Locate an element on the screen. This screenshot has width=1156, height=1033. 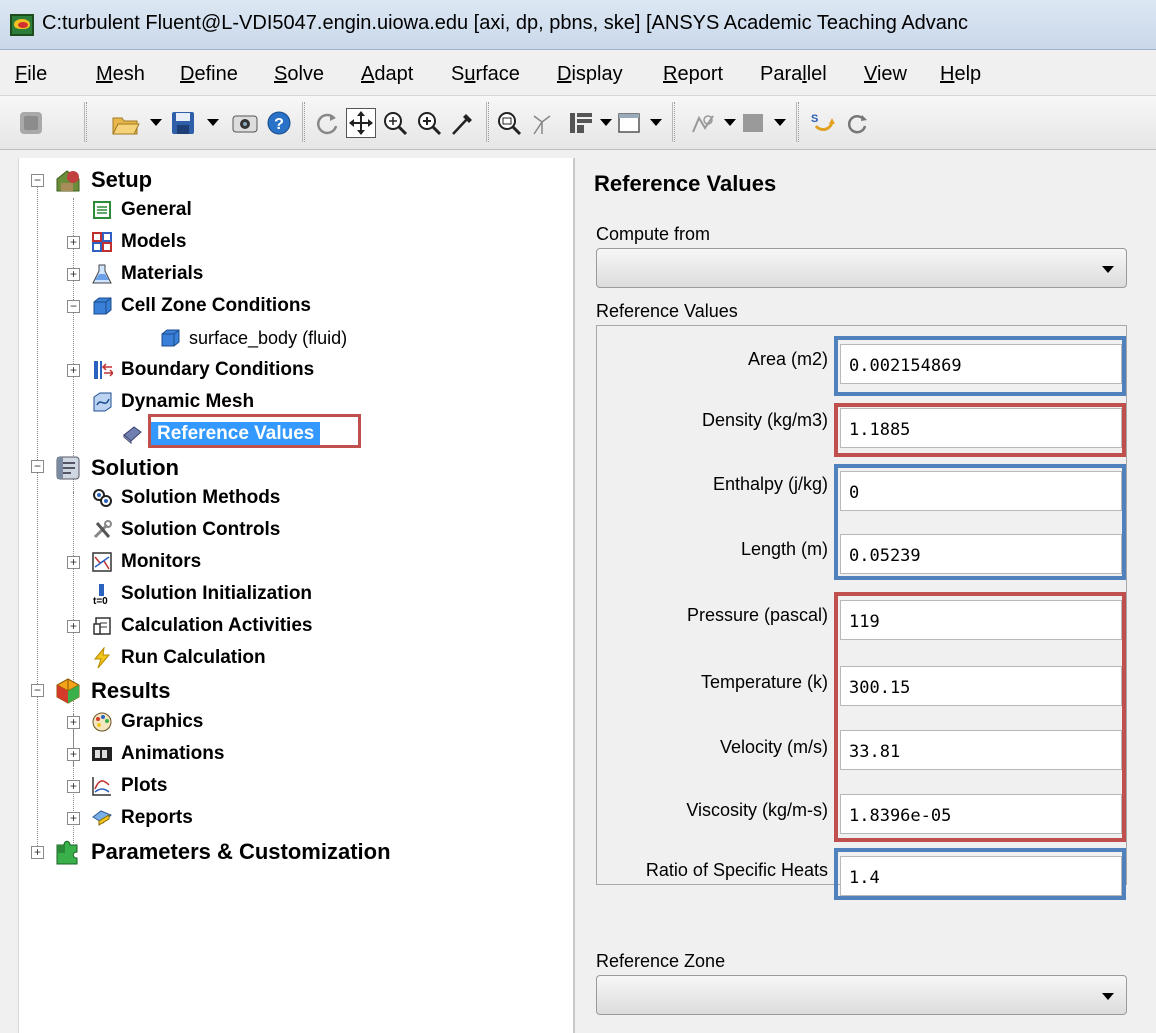
init-icon: t=0 is located at coordinates (102, 595).